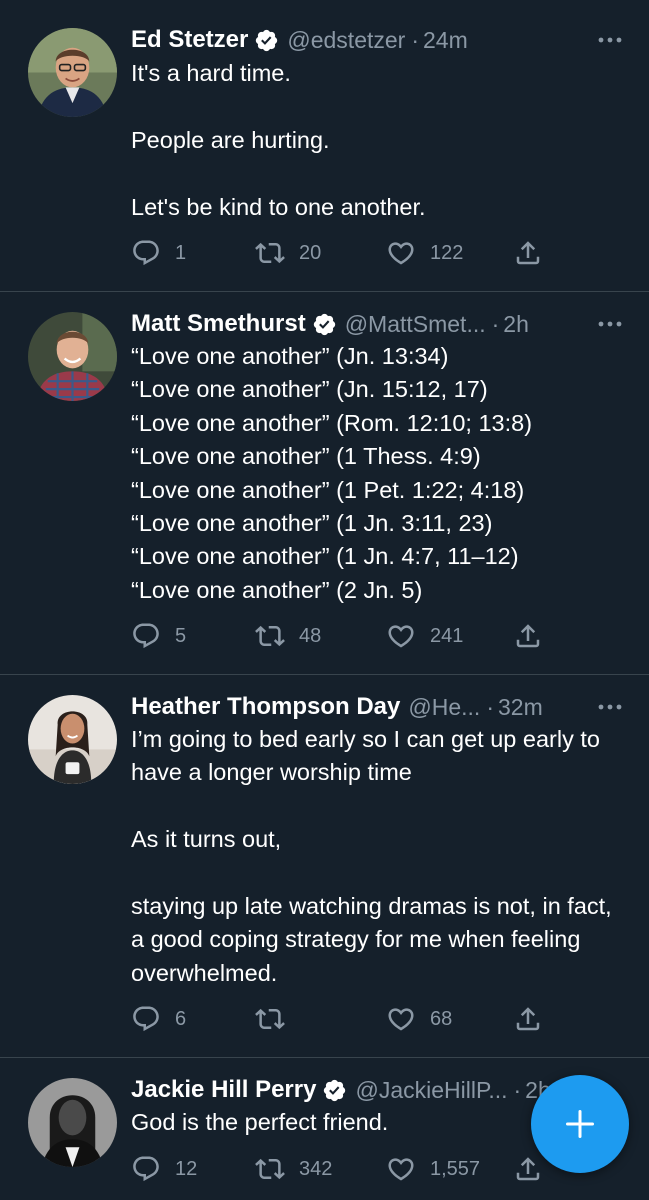 The image size is (649, 1200). Describe the element at coordinates (218, 324) in the screenshot. I see `author-name: Matt Smethurst` at that location.